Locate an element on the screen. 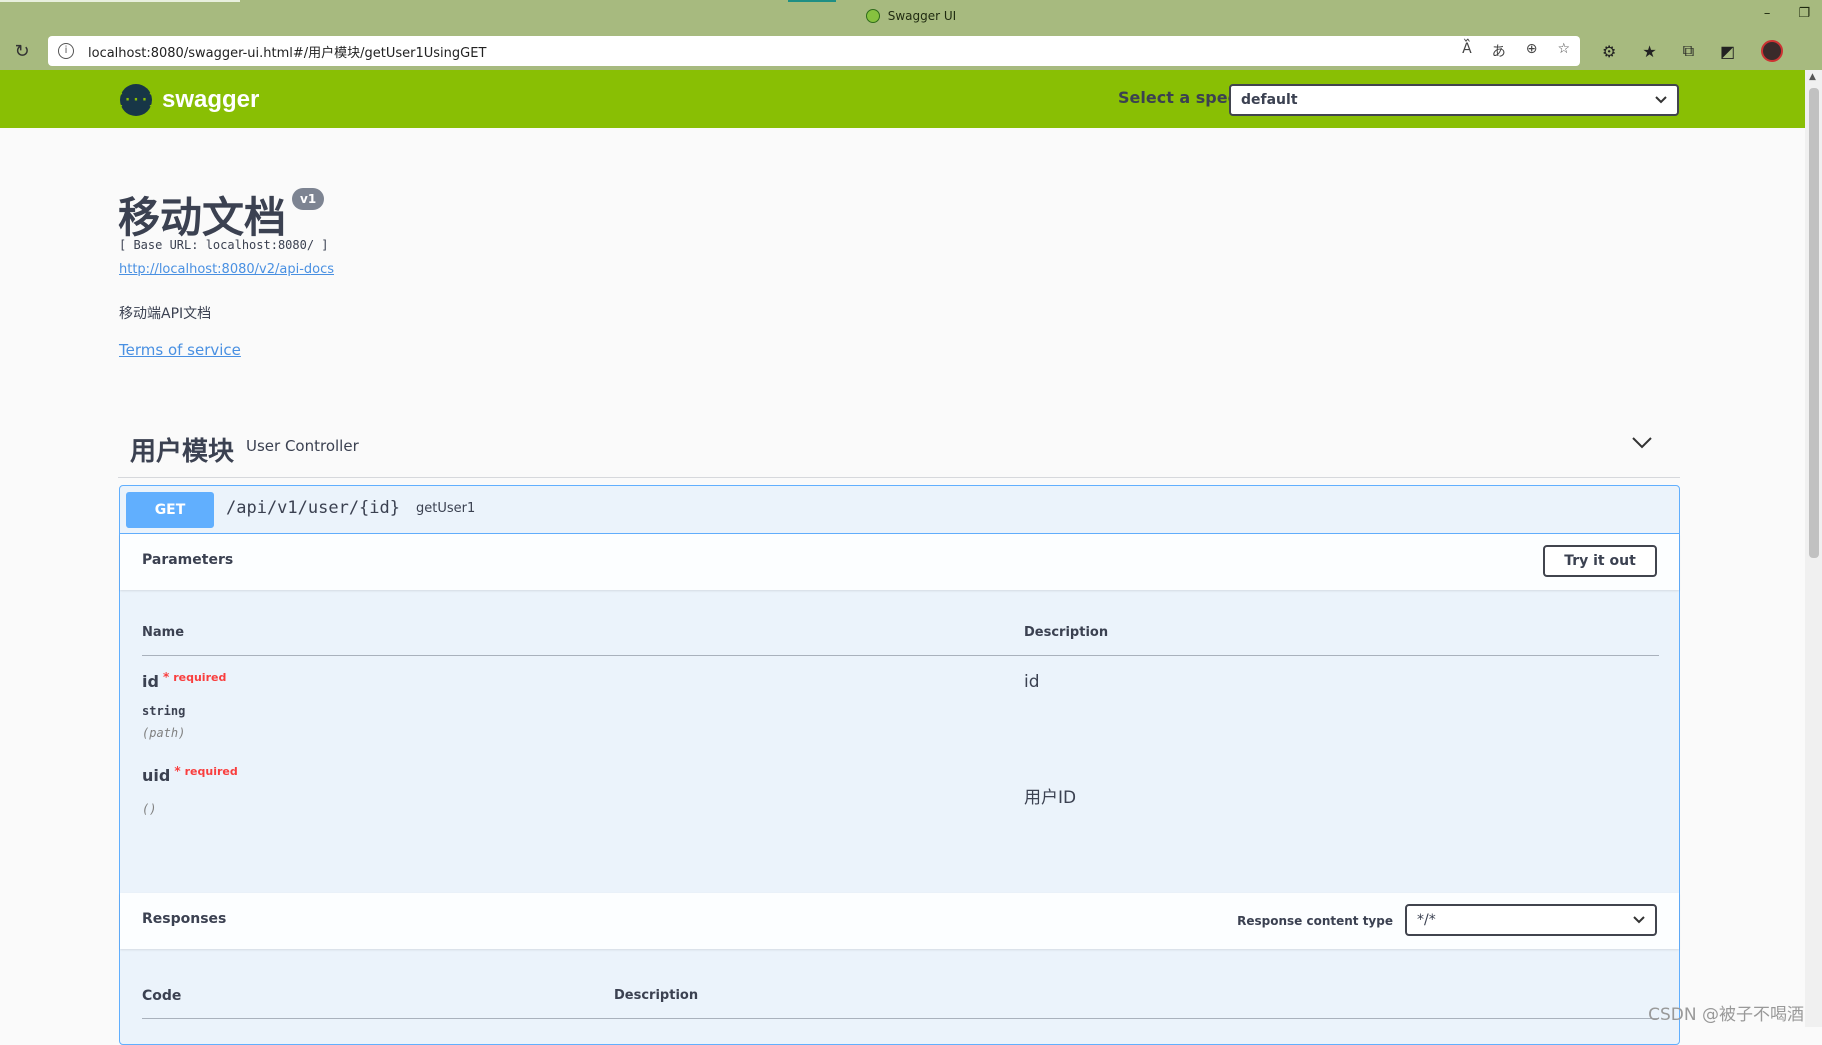 The height and width of the screenshot is (1045, 1822). col-response-description-header: Description is located at coordinates (656, 995).